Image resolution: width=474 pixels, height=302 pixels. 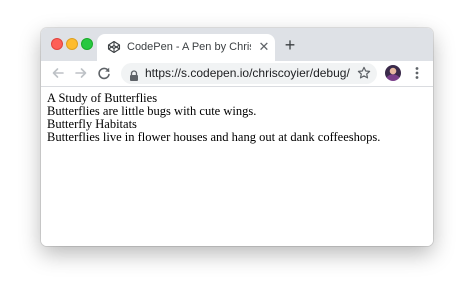 What do you see at coordinates (264, 47) in the screenshot?
I see `close-icon: ✕` at bounding box center [264, 47].